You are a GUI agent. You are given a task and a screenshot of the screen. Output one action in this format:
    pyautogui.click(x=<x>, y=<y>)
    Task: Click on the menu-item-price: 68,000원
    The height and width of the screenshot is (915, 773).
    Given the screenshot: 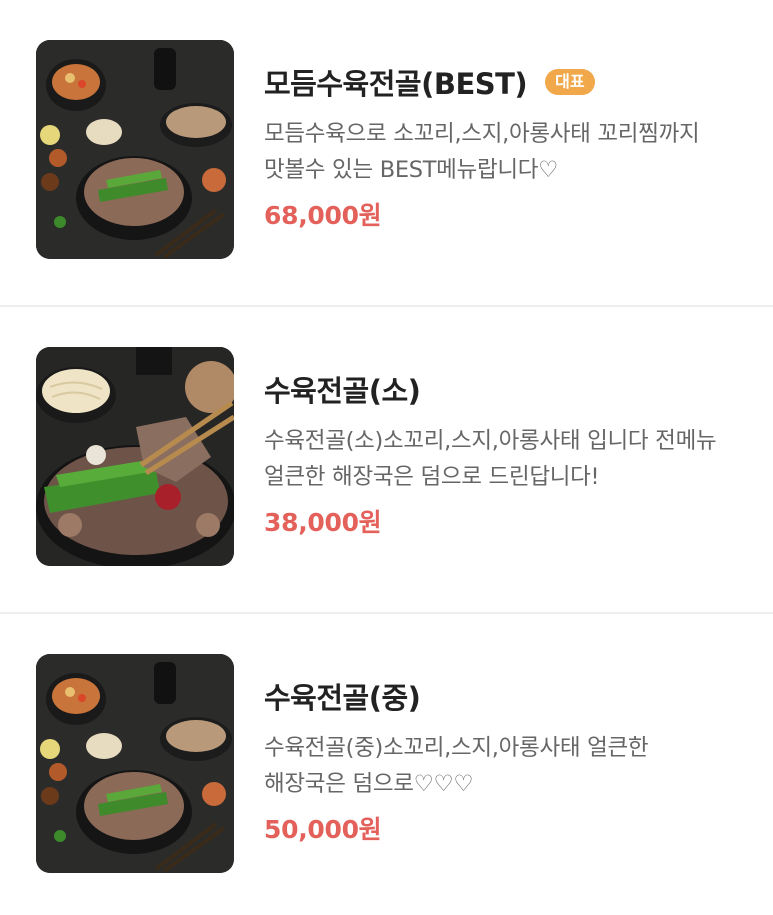 What is the action you would take?
    pyautogui.click(x=323, y=215)
    